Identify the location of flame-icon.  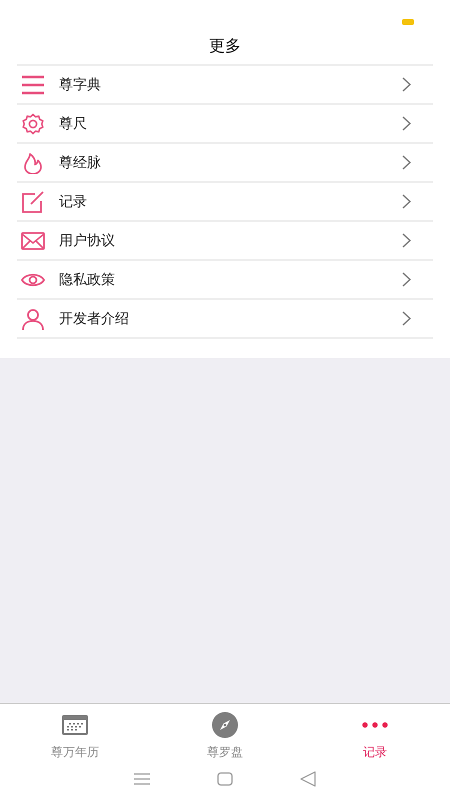
(33, 163).